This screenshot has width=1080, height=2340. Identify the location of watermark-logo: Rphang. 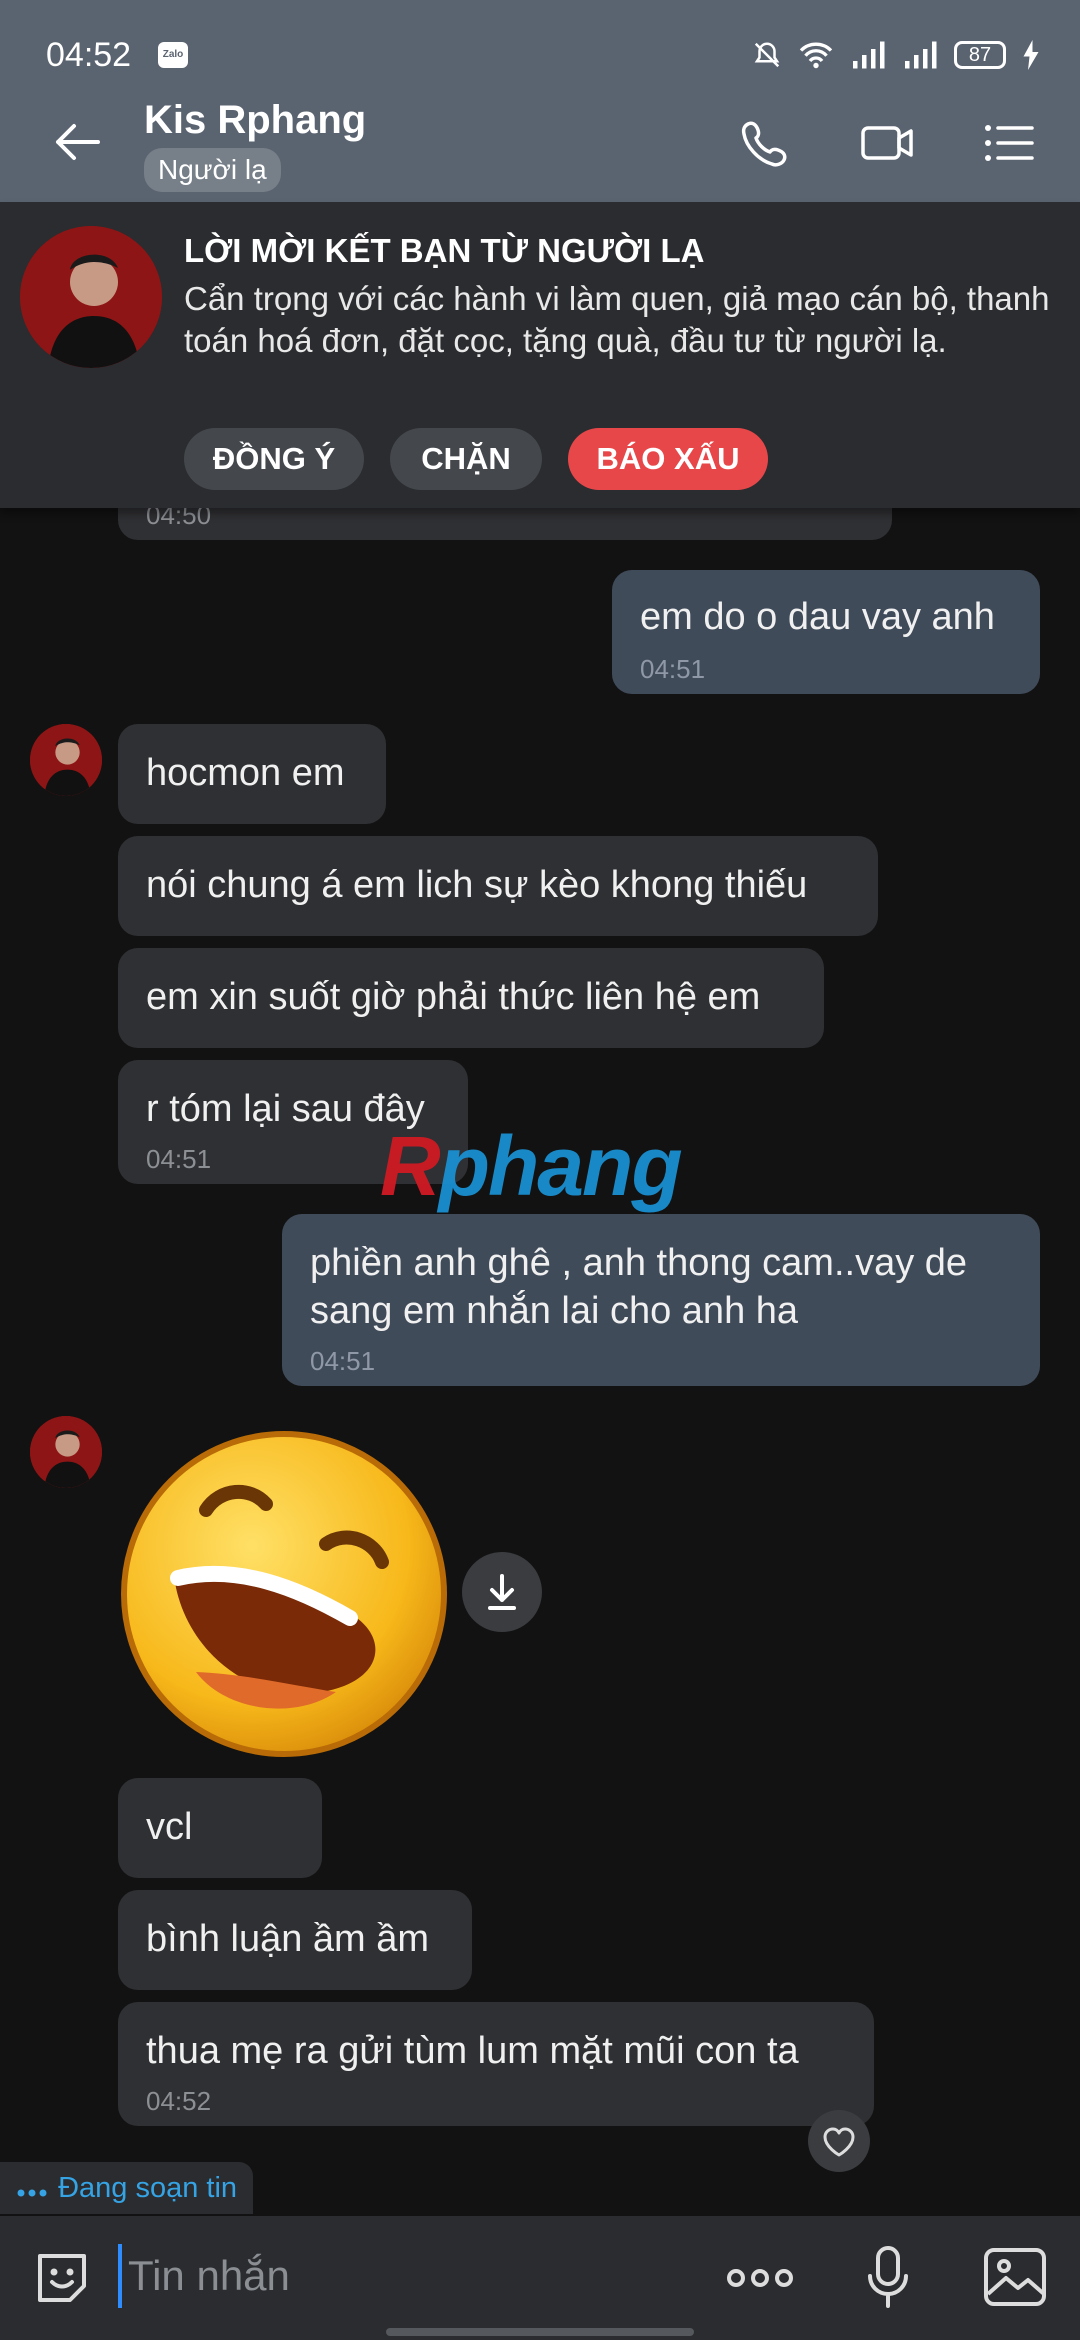
(531, 1166).